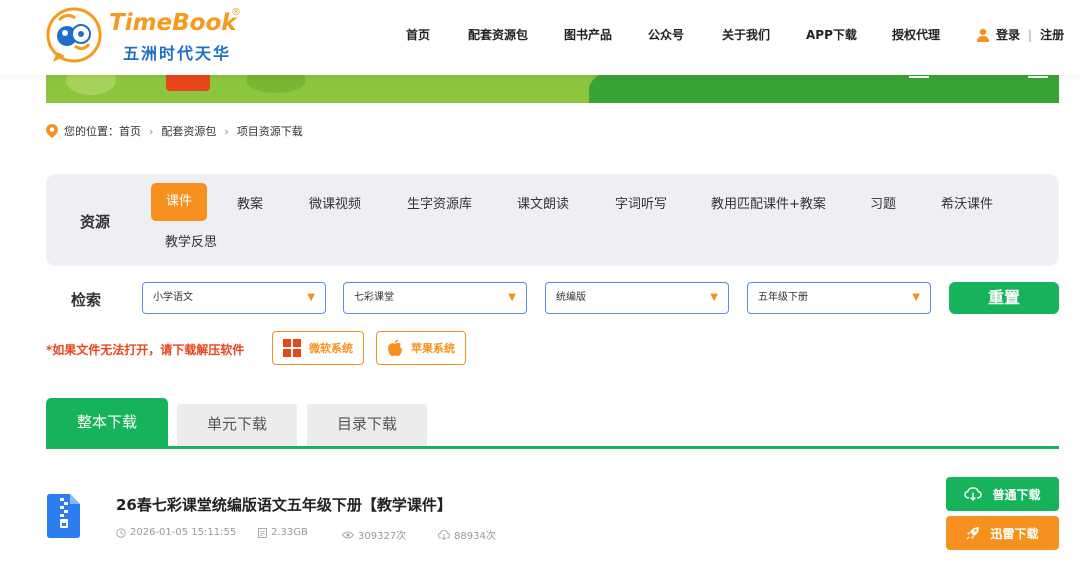  I want to click on nav-about: 关于我们, so click(746, 34).